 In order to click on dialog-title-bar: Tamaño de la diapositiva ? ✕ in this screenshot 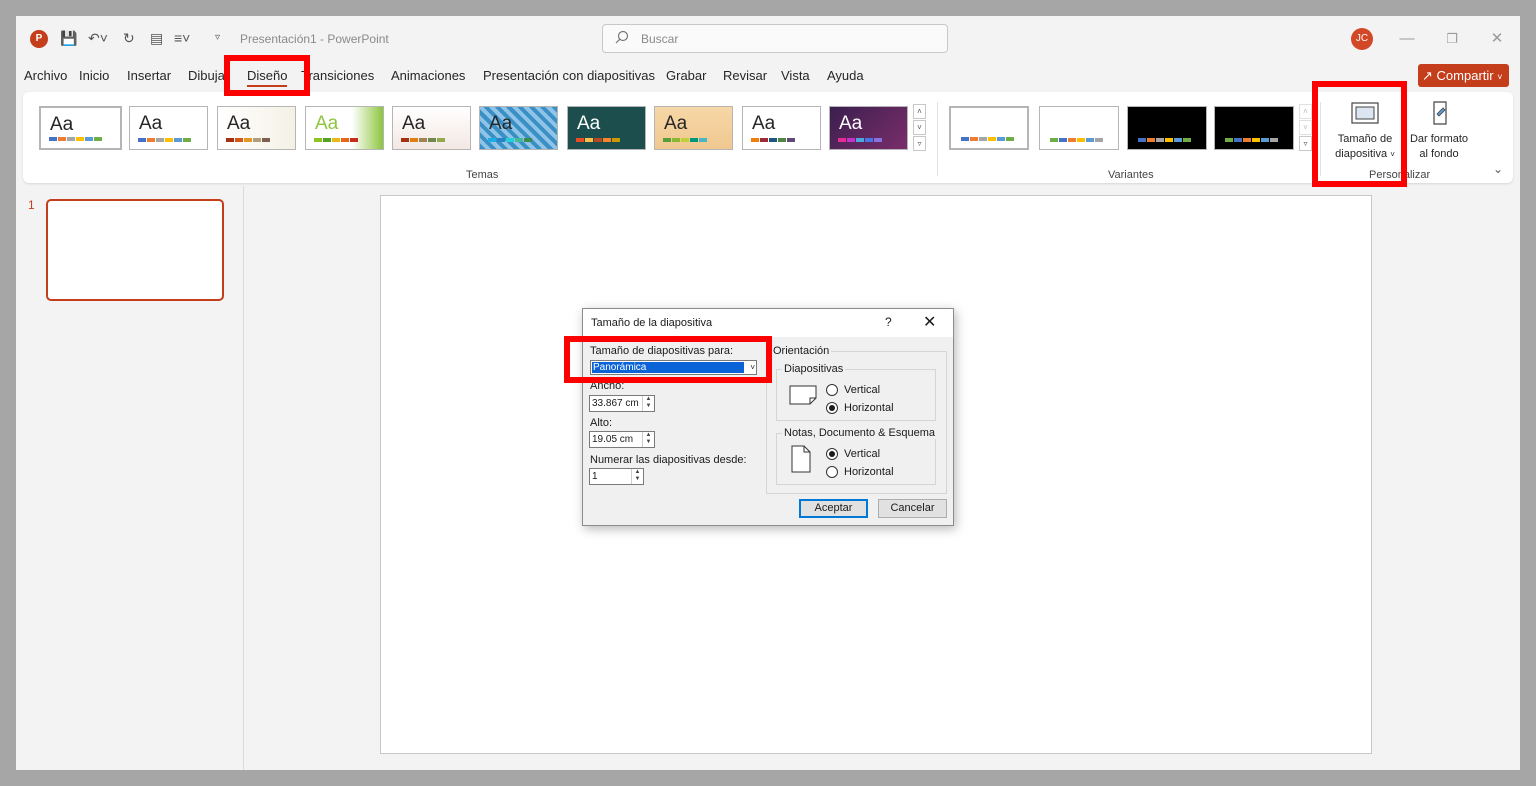, I will do `click(768, 323)`.